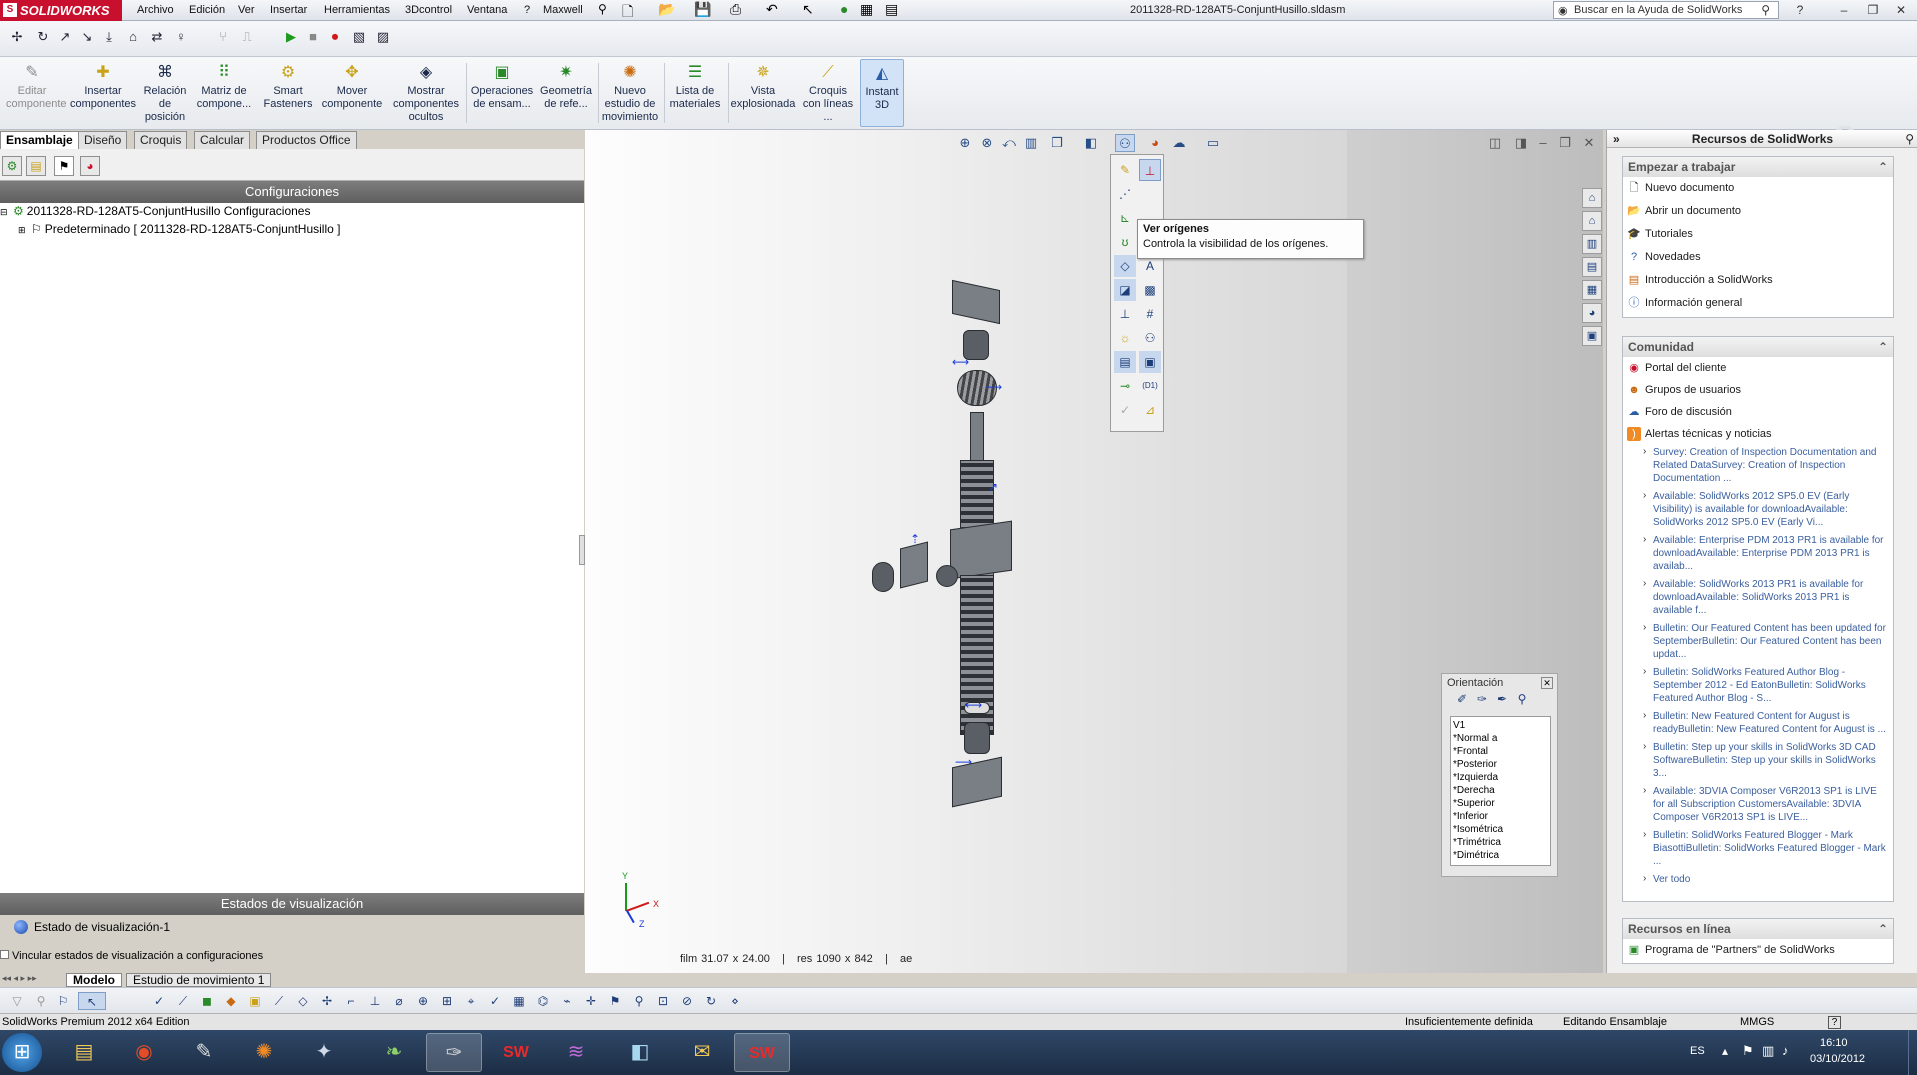 The width and height of the screenshot is (1917, 1075). I want to click on view-orientation-icon: ❒, so click(1057, 143).